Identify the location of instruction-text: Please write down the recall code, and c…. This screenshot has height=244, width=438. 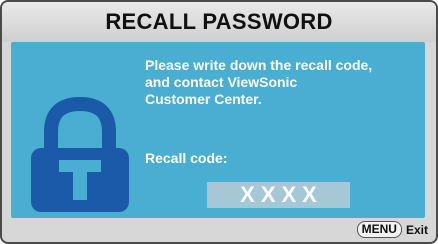
(259, 82).